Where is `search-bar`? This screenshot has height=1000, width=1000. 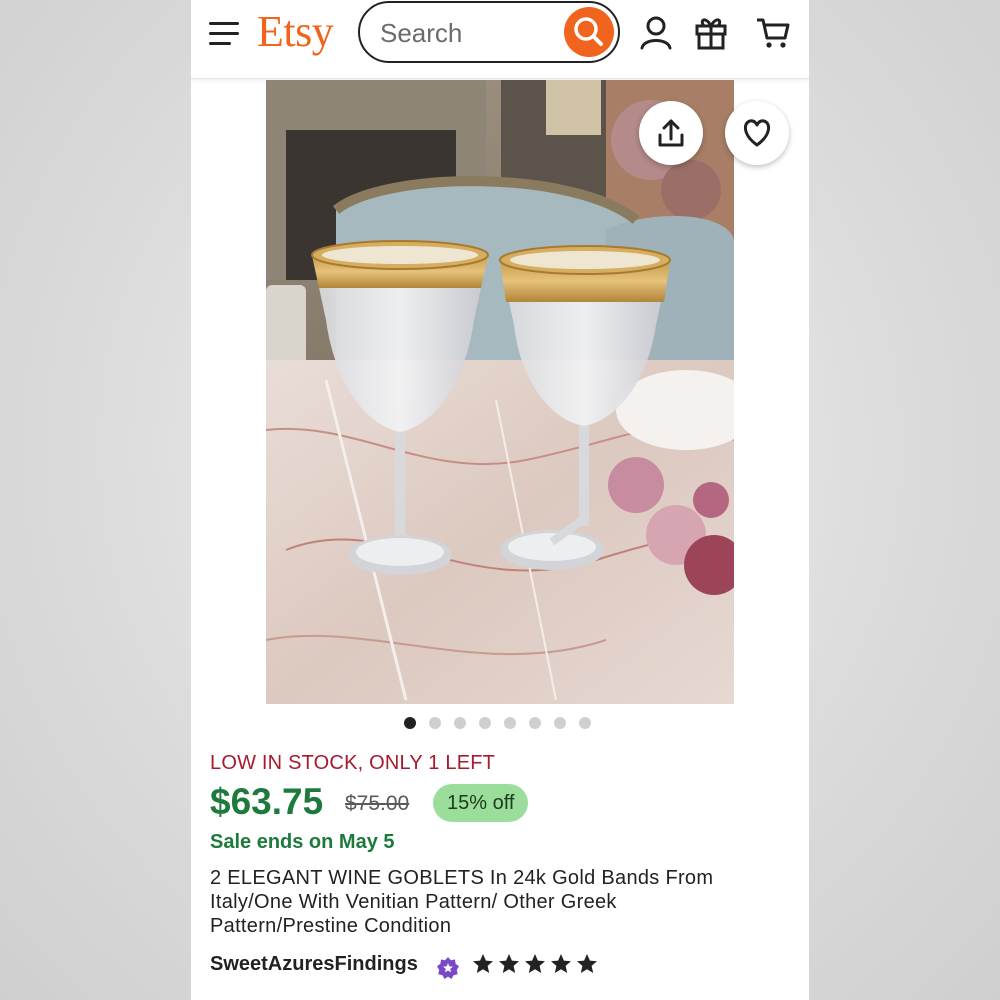 search-bar is located at coordinates (489, 32).